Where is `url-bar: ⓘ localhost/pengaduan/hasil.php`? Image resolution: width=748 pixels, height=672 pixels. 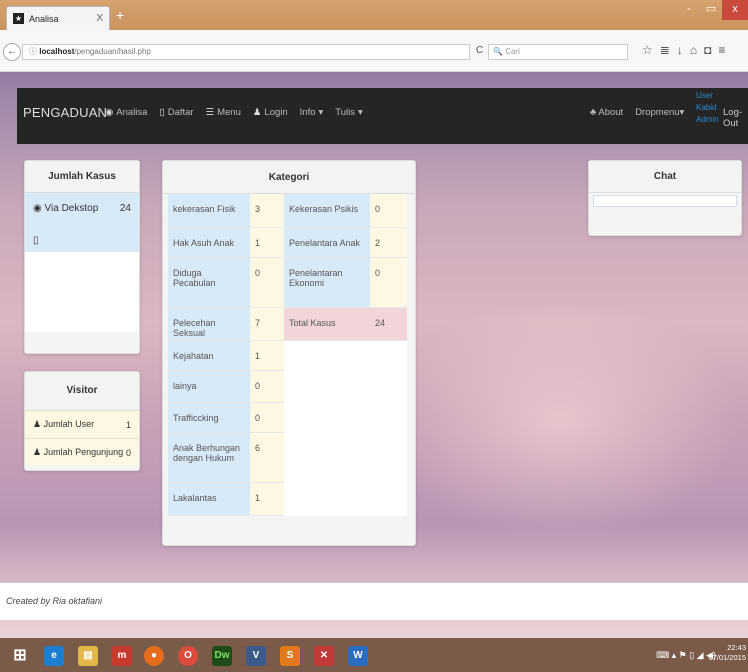 url-bar: ⓘ localhost/pengaduan/hasil.php is located at coordinates (246, 52).